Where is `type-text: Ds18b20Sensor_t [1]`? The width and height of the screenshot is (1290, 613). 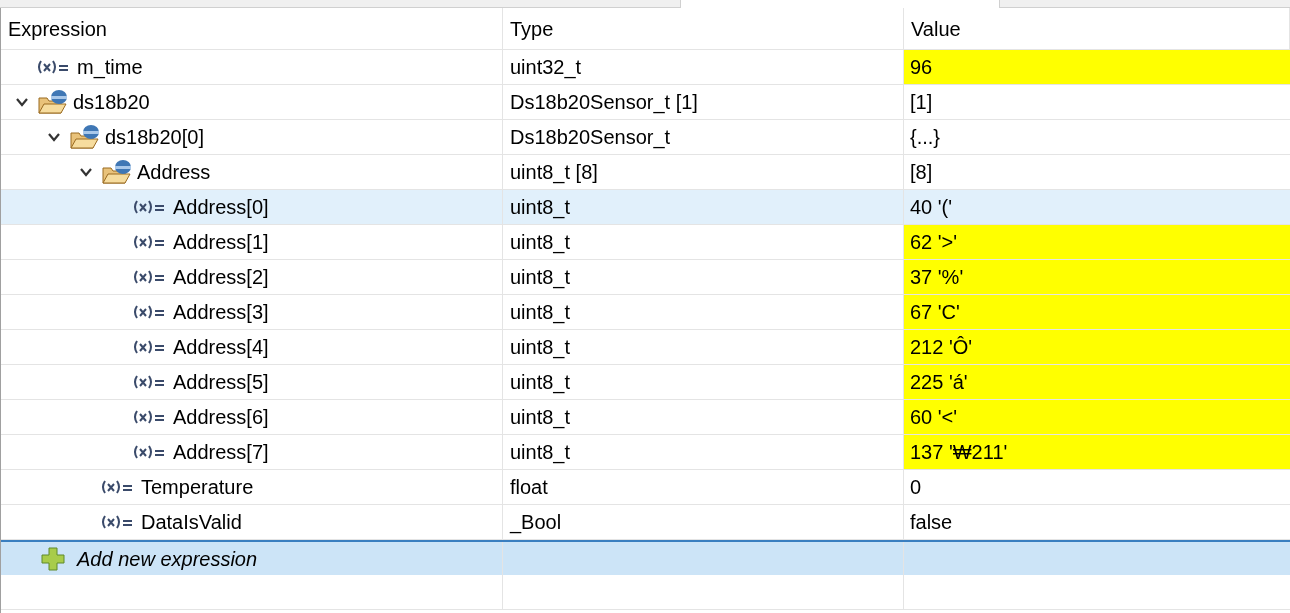
type-text: Ds18b20Sensor_t [1] is located at coordinates (604, 103).